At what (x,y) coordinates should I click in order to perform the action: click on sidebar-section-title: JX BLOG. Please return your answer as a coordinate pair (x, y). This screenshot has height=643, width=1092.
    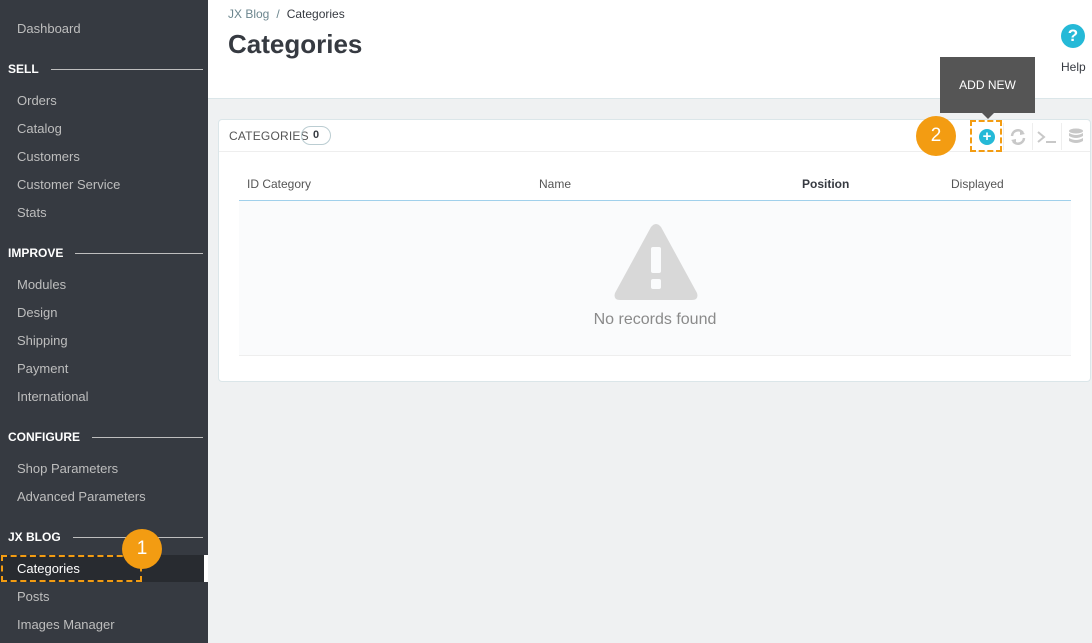
    Looking at the image, I should click on (34, 537).